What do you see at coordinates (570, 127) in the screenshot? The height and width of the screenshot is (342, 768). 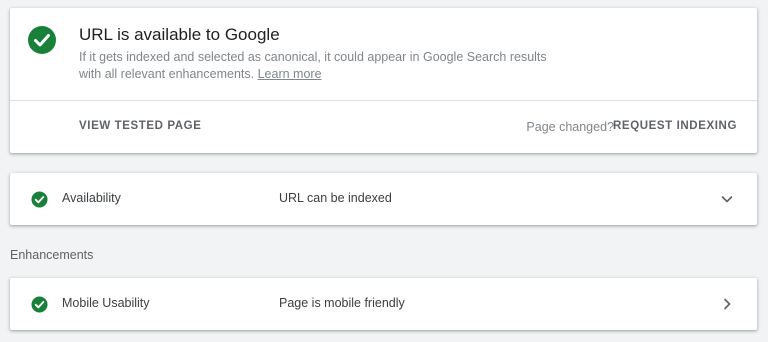 I see `page-changed-label: Page changed?` at bounding box center [570, 127].